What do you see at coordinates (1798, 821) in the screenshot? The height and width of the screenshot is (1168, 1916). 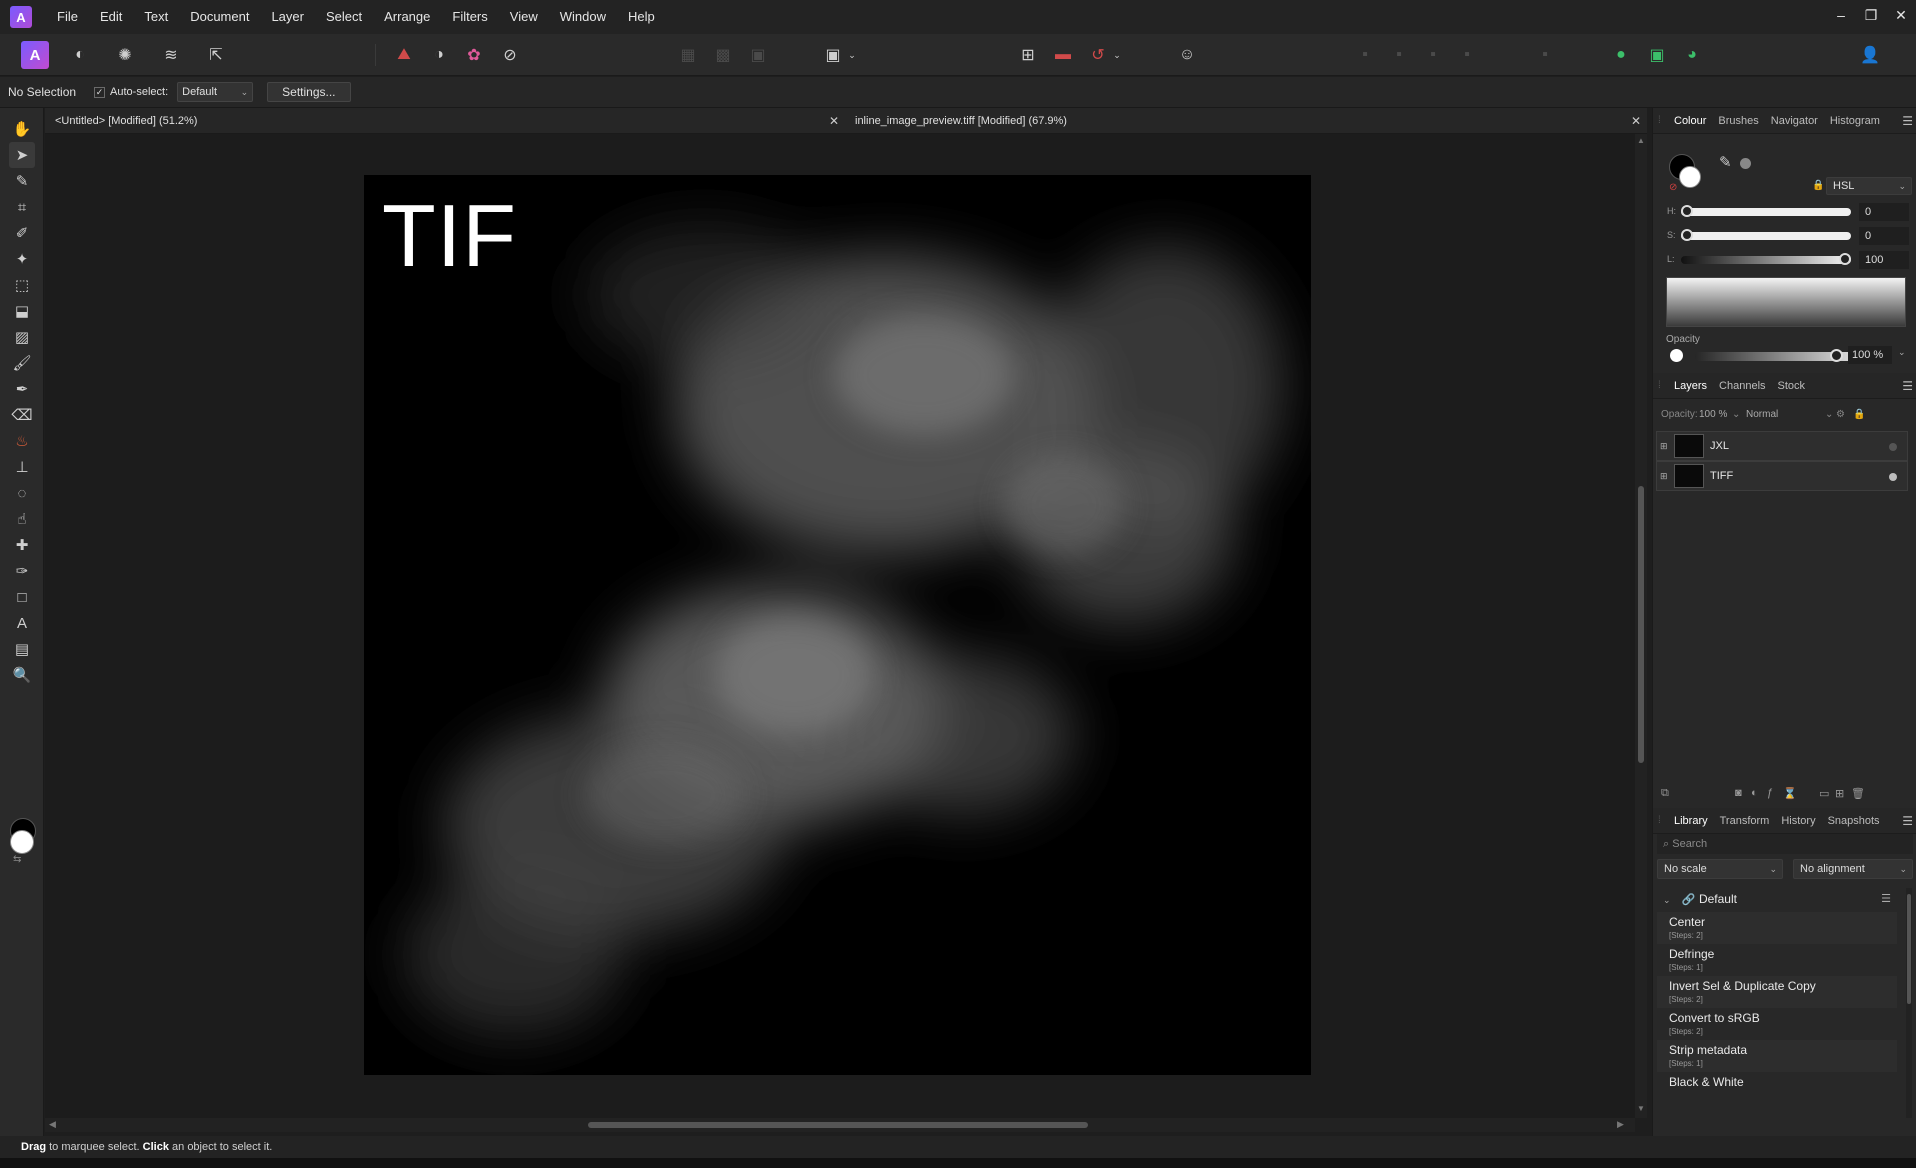 I see `tab-history: History` at bounding box center [1798, 821].